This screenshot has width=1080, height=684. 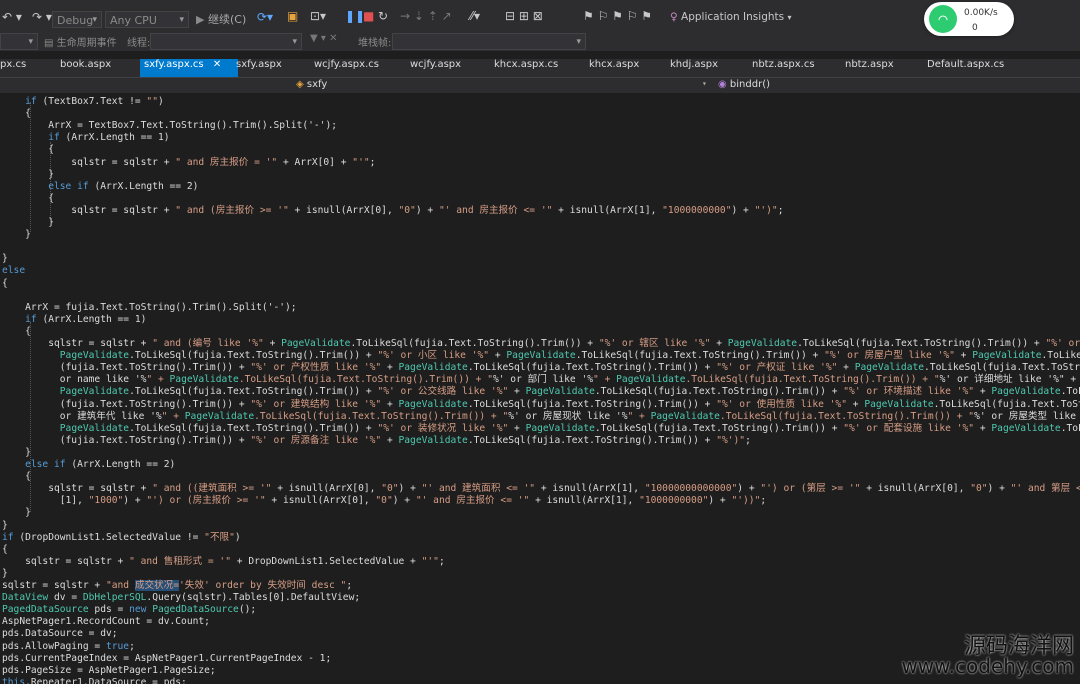 What do you see at coordinates (694, 68) in the screenshot?
I see `tab-khdj-aspx: khdj.aspx` at bounding box center [694, 68].